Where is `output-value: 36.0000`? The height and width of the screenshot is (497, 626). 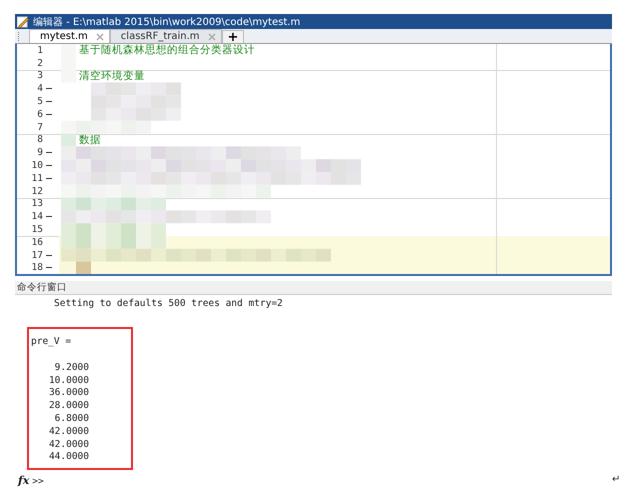
output-value: 36.0000 is located at coordinates (68, 393).